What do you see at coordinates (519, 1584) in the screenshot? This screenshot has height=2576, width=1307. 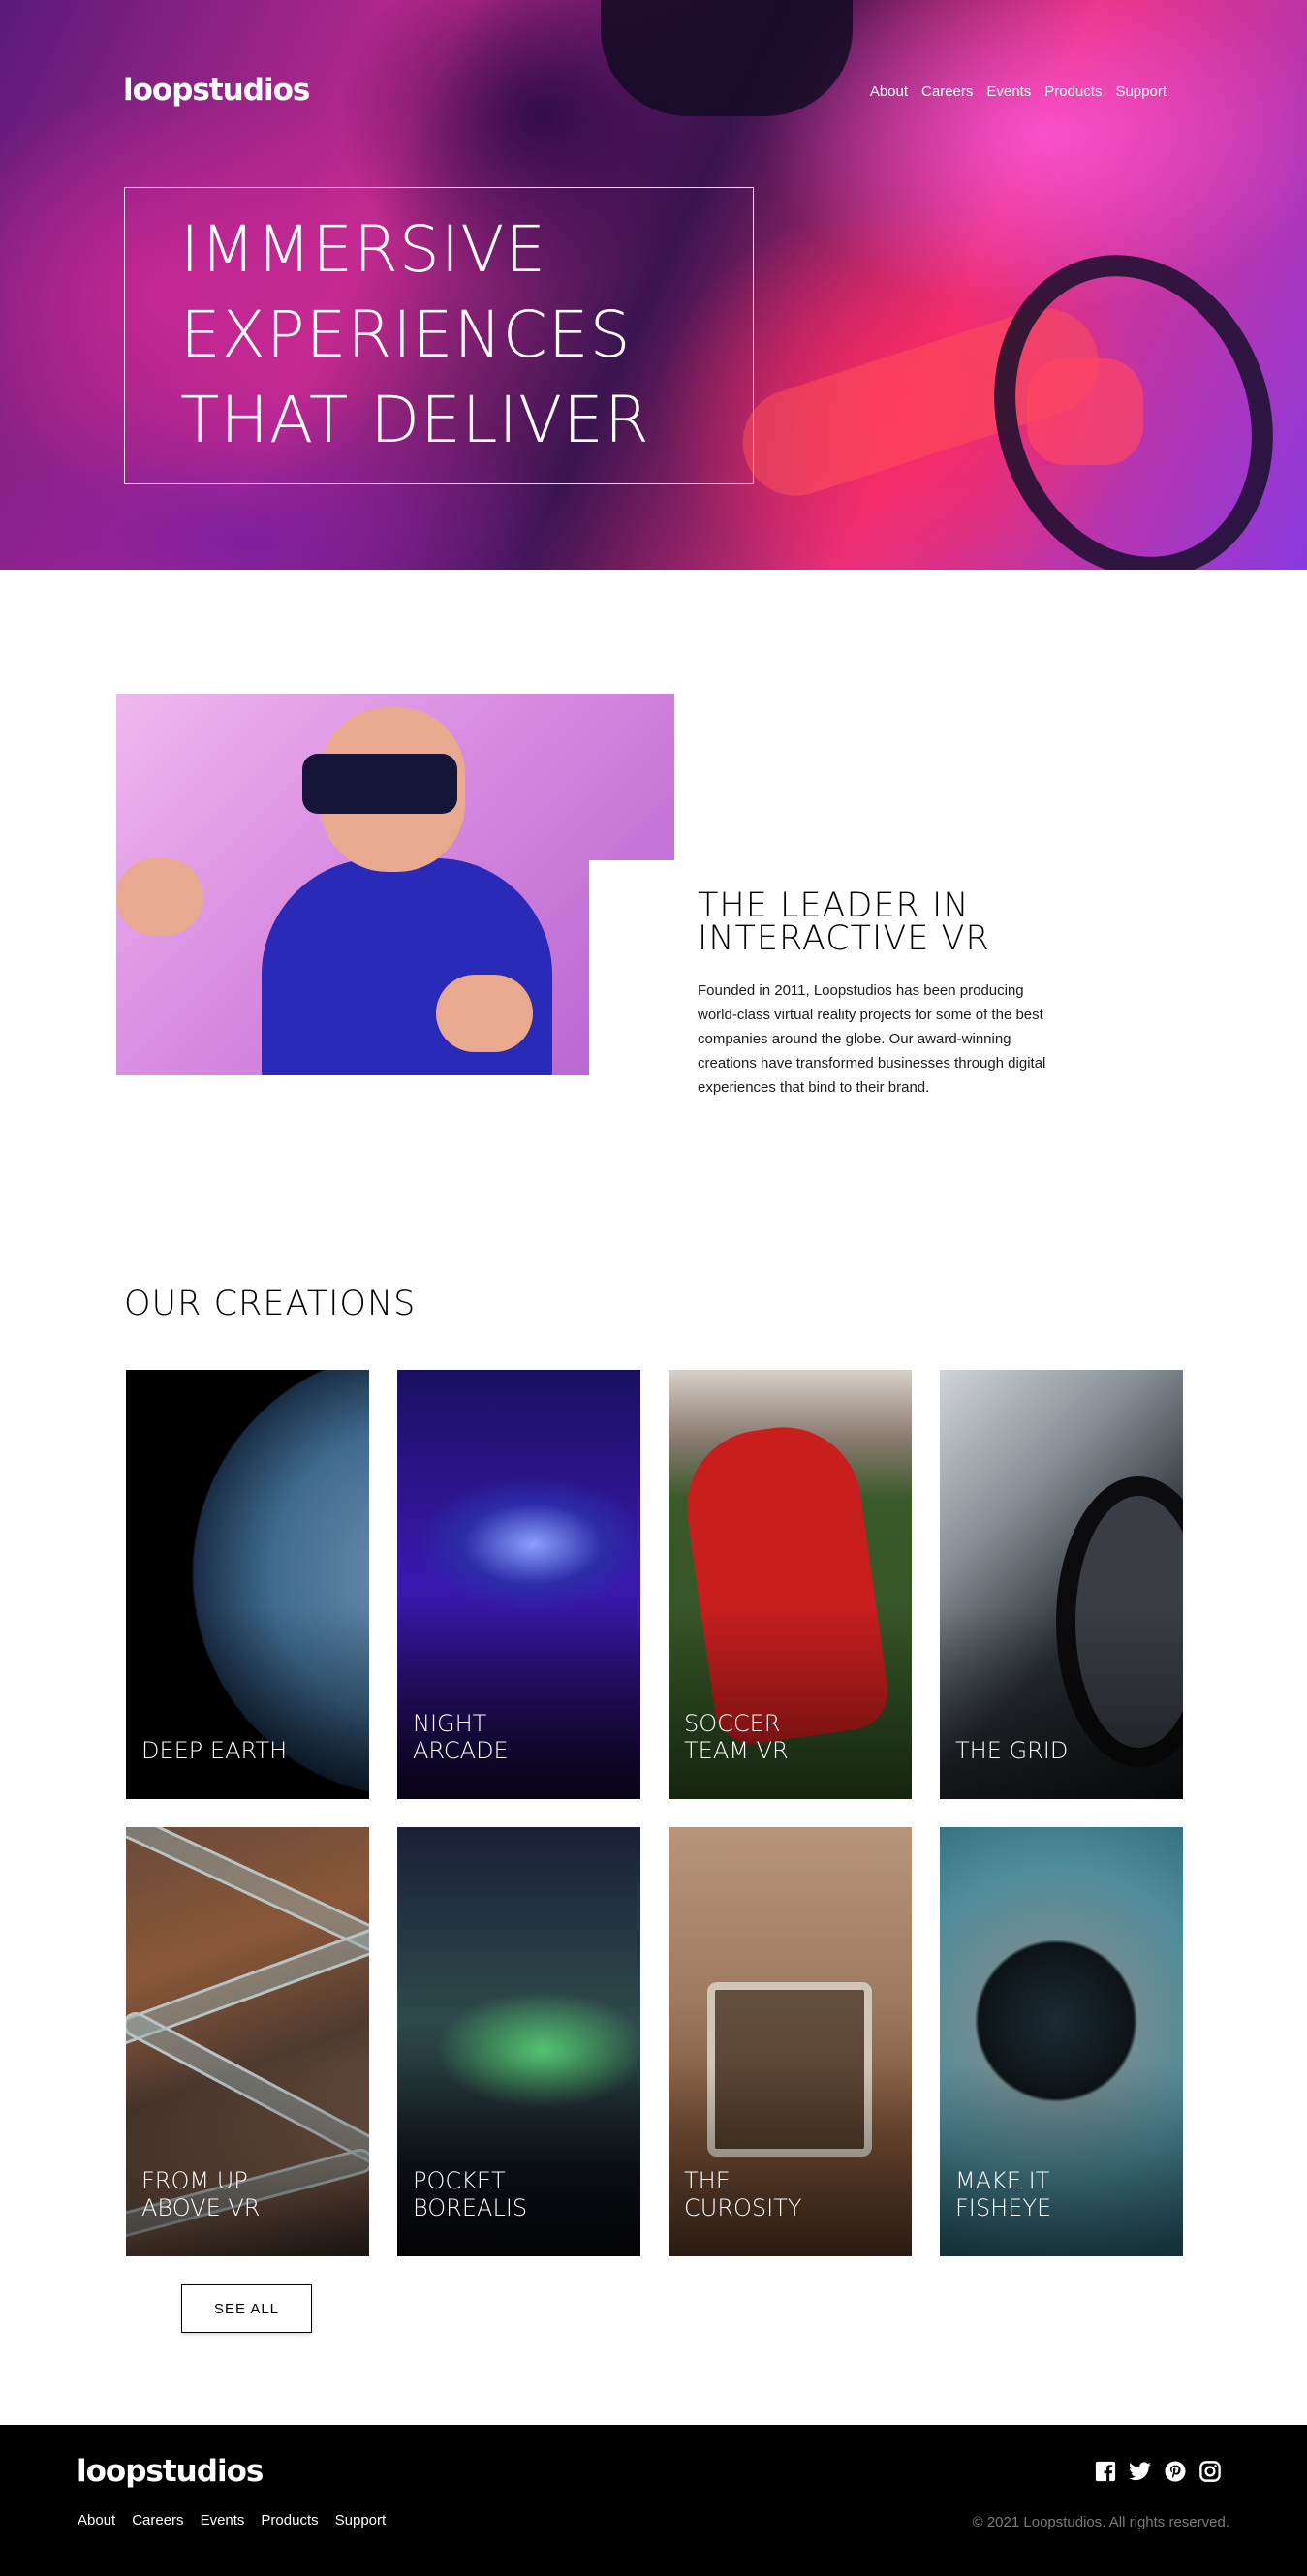 I see `creation-card-night-arcade: NIGHT ARCADE` at bounding box center [519, 1584].